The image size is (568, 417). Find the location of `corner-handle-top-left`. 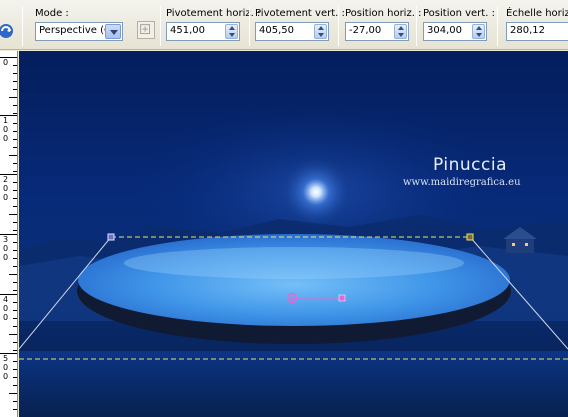

corner-handle-top-left is located at coordinates (111, 237).